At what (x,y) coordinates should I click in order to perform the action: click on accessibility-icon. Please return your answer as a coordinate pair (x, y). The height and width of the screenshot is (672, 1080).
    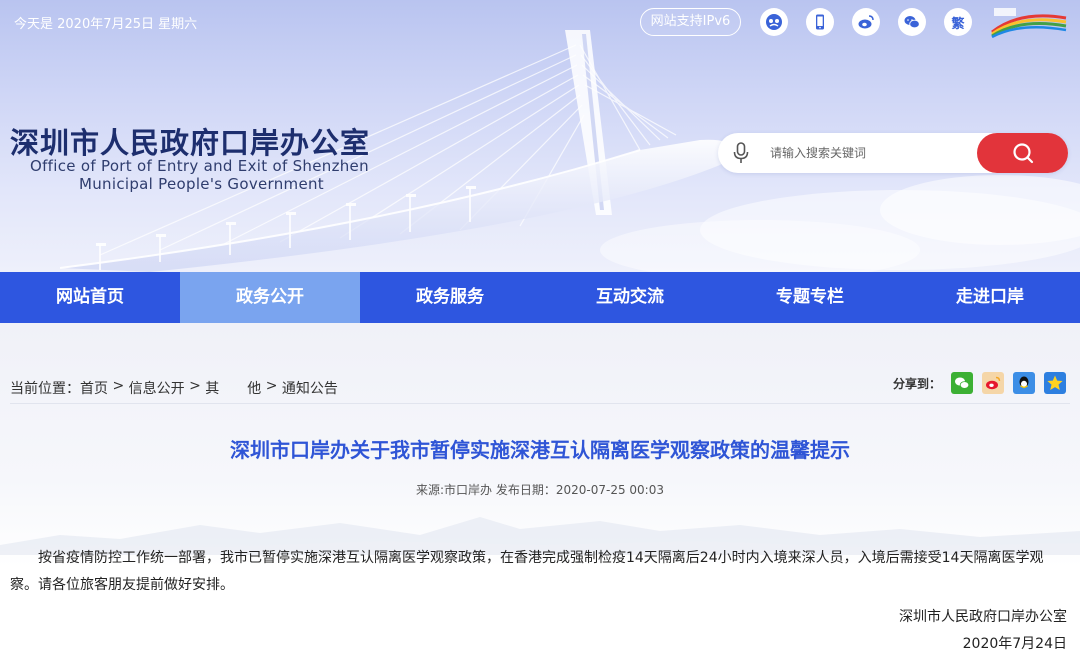
    Looking at the image, I should click on (774, 22).